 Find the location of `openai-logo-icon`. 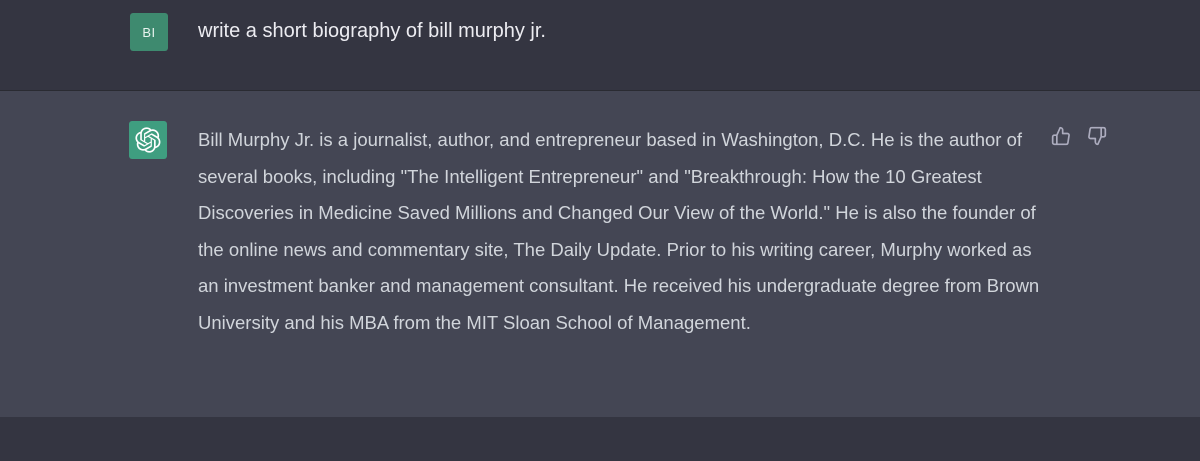

openai-logo-icon is located at coordinates (148, 140).